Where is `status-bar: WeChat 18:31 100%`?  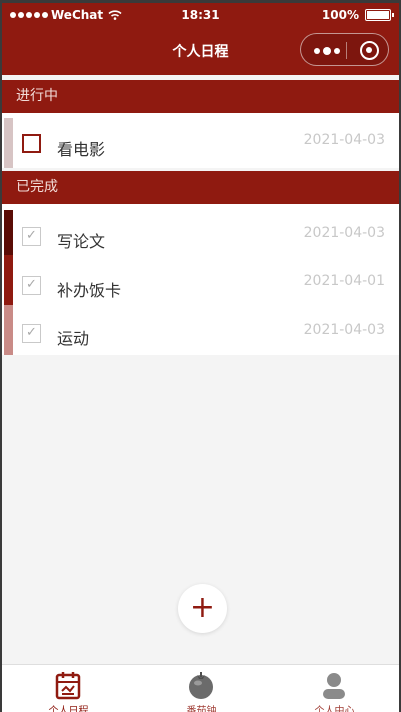
status-bar: WeChat 18:31 100% is located at coordinates (200, 15).